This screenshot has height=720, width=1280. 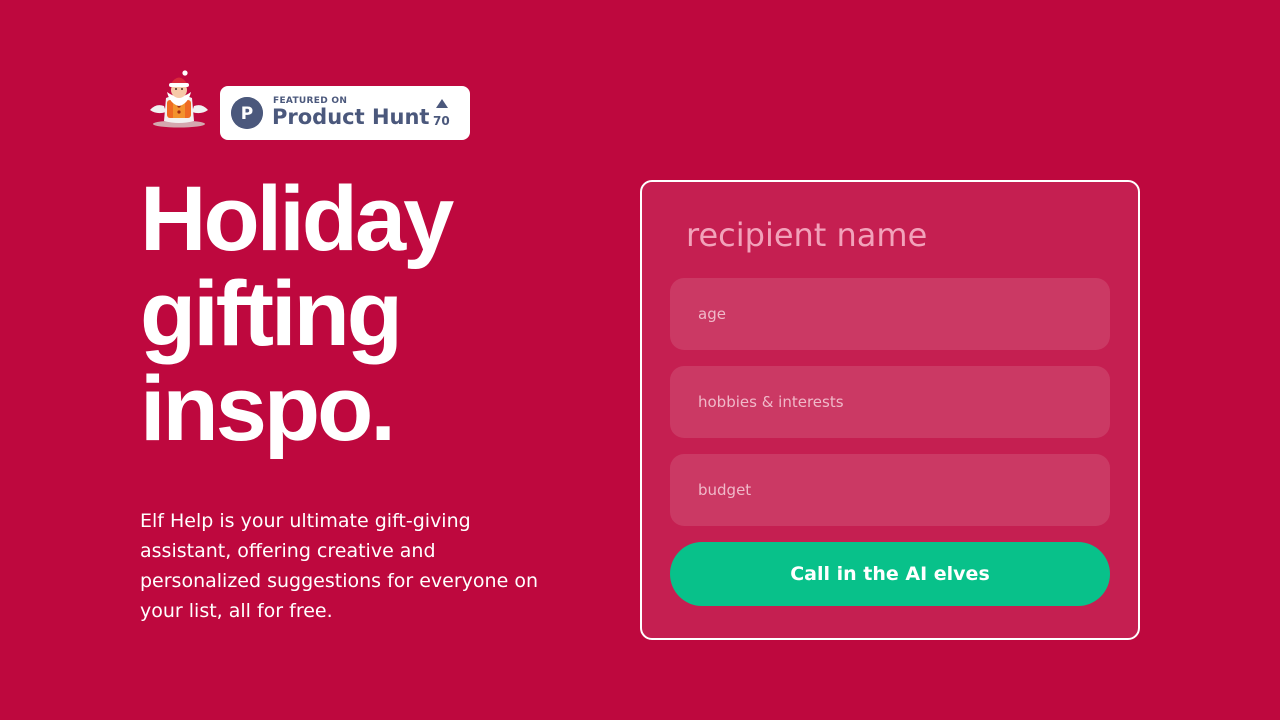 What do you see at coordinates (890, 574) in the screenshot?
I see `call-ai-elves-button: Call in the AI elves` at bounding box center [890, 574].